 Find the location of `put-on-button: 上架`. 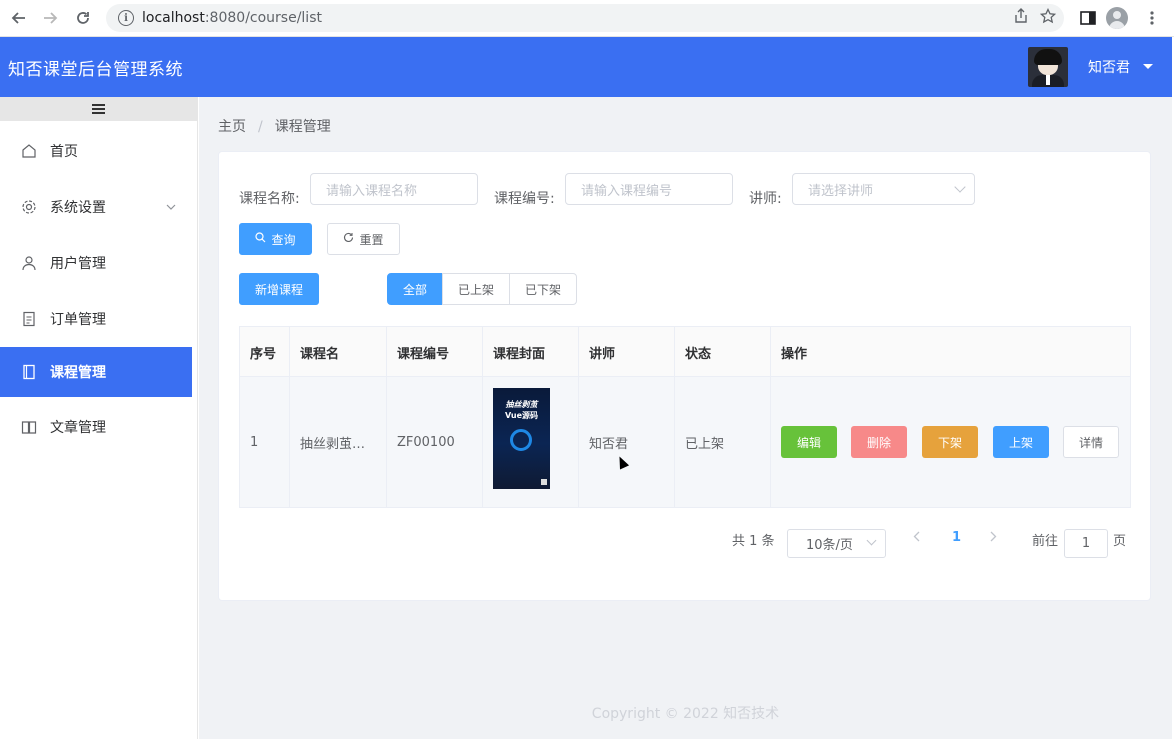

put-on-button: 上架 is located at coordinates (1021, 442).